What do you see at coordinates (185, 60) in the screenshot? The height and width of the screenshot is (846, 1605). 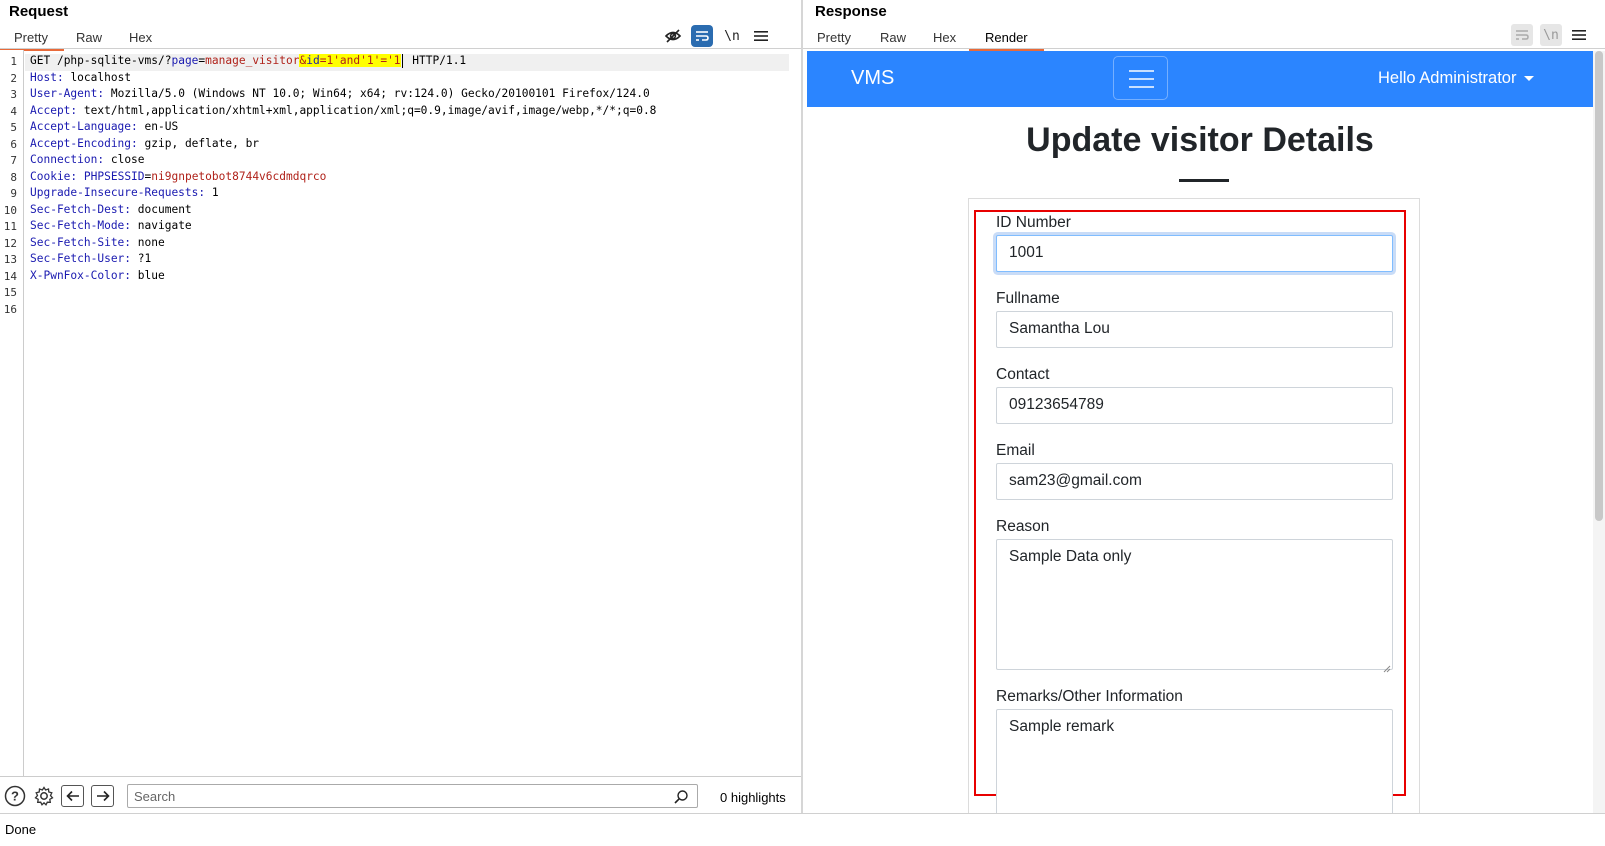 I see `param-name: page` at bounding box center [185, 60].